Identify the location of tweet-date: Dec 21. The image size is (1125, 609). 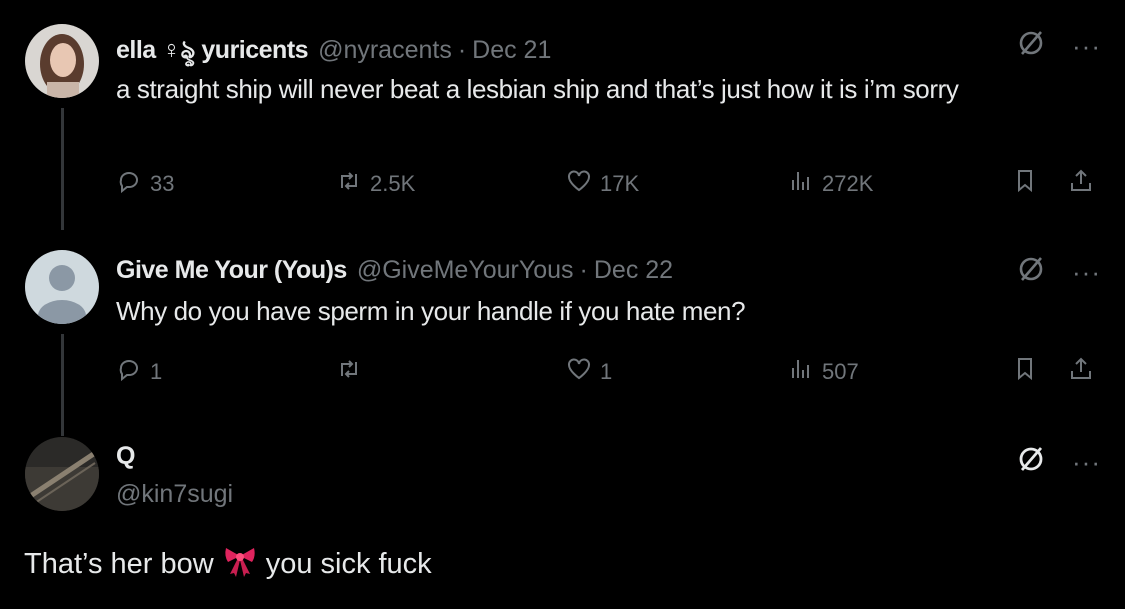
(511, 50).